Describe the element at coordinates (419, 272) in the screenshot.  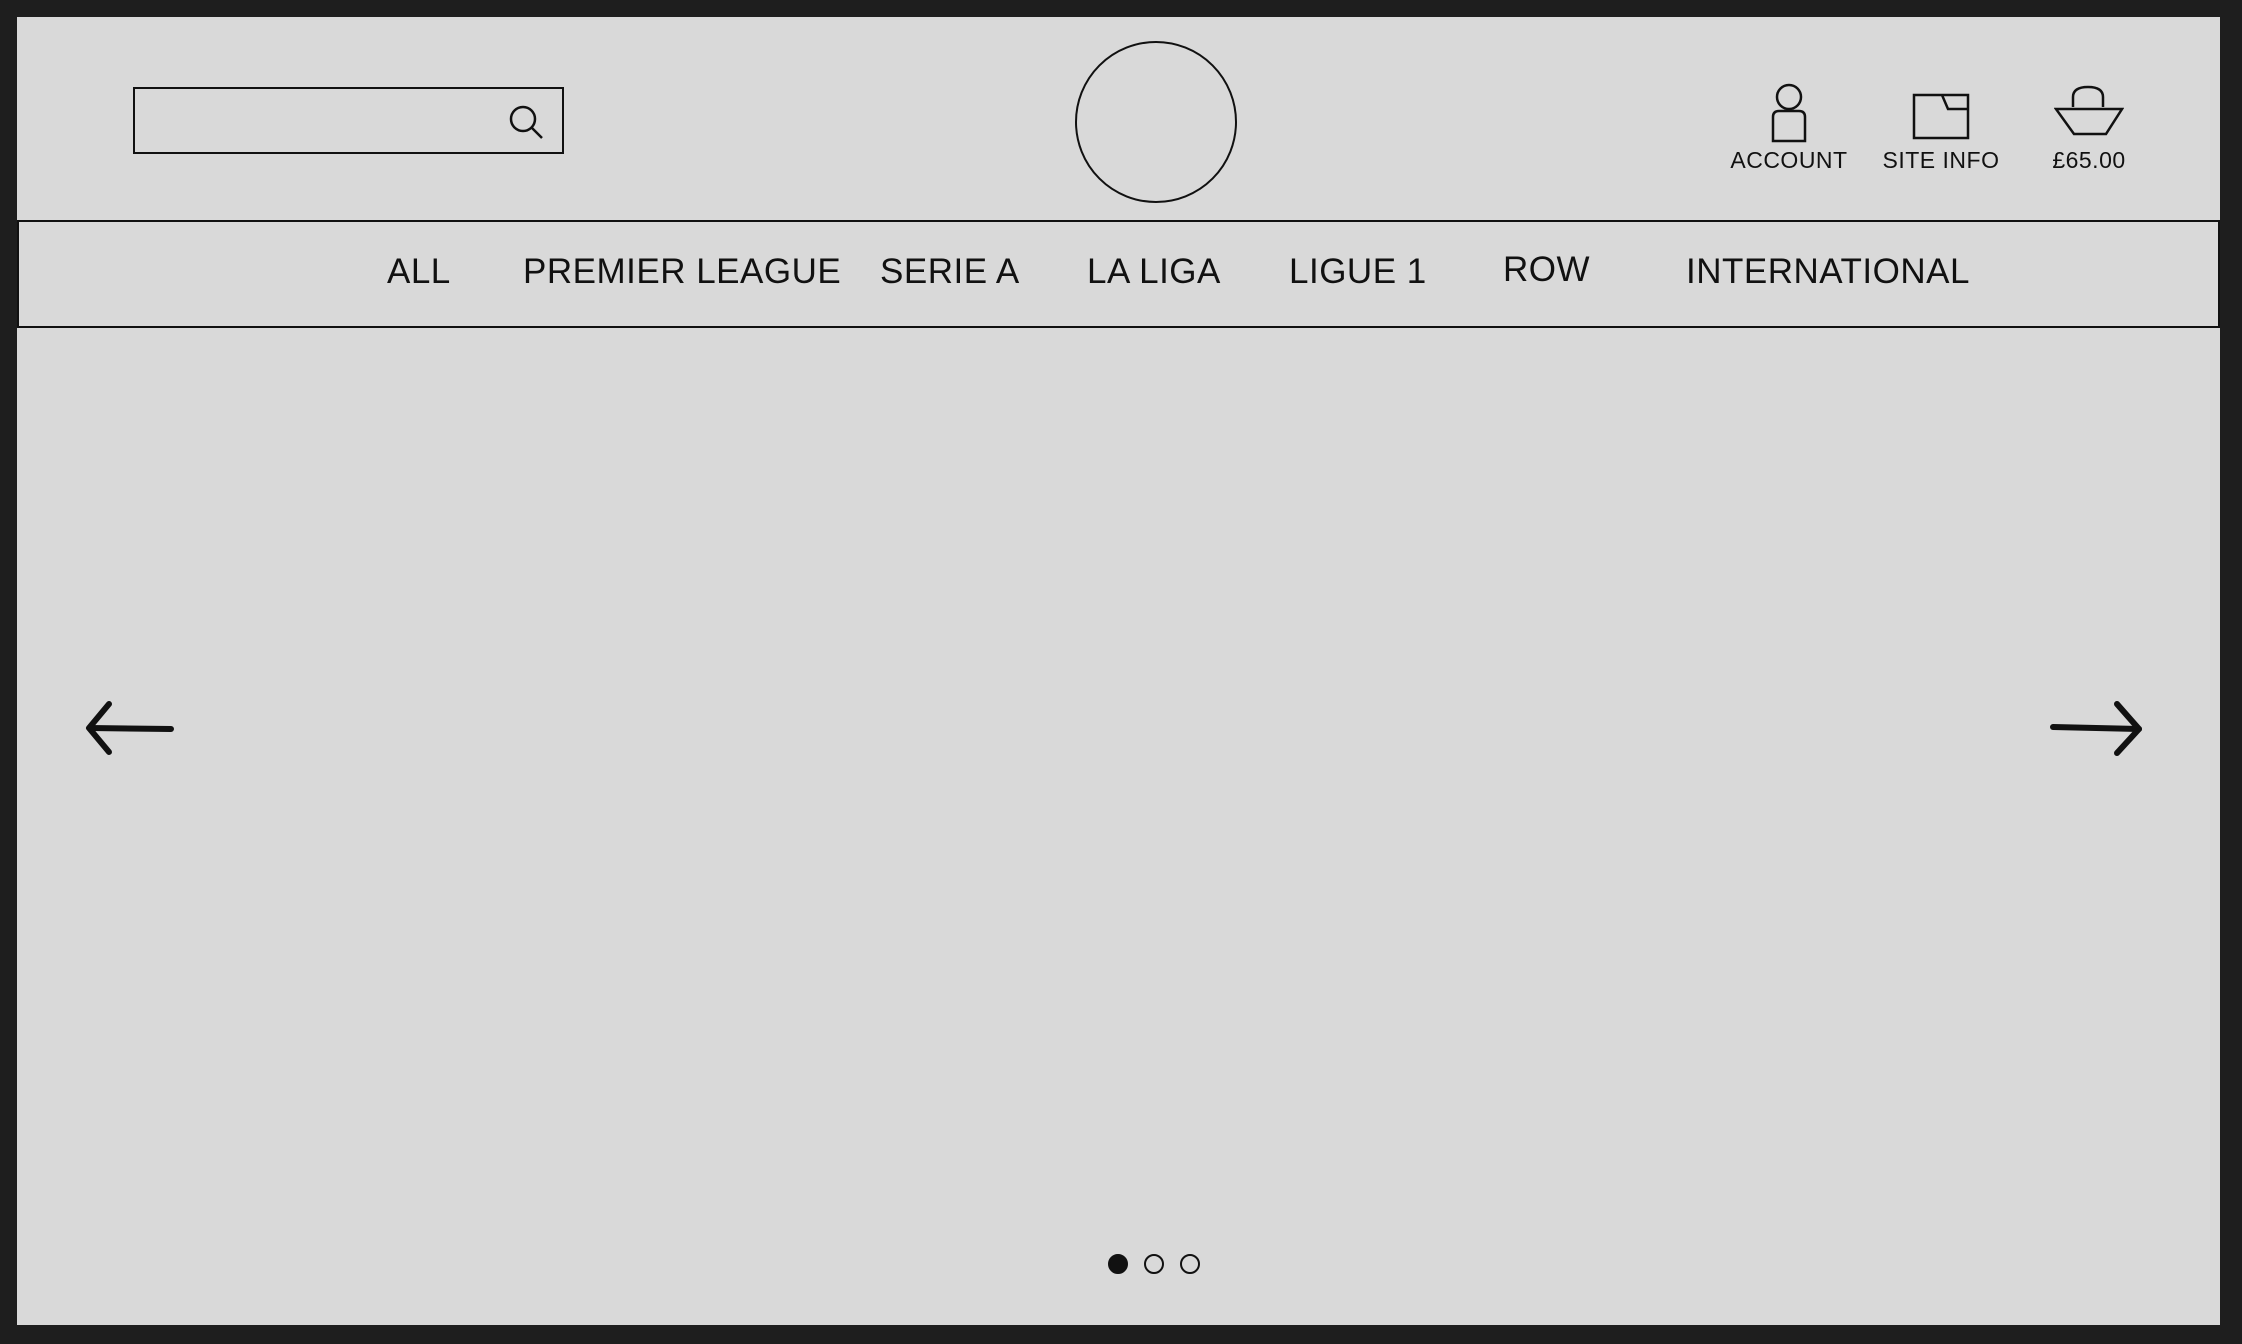
I see `nav-item-all: ALL` at that location.